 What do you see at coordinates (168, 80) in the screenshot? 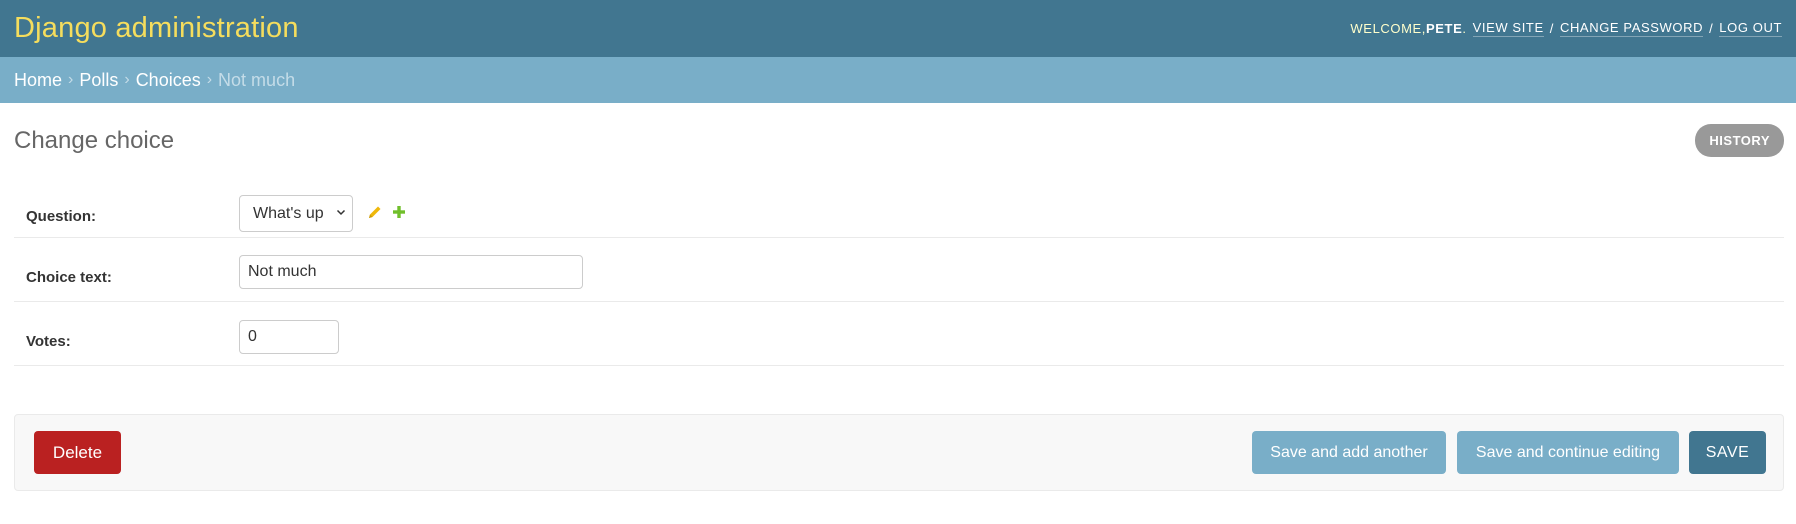
I see `breadcrumb-choices: Choices` at bounding box center [168, 80].